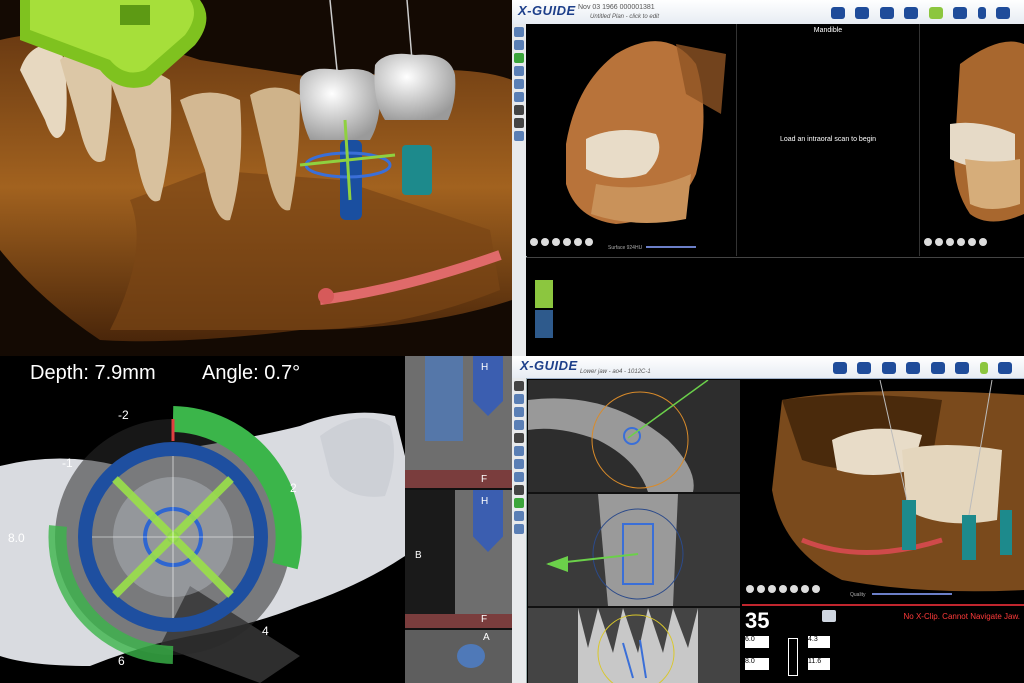 The width and height of the screenshot is (1024, 683). Describe the element at coordinates (519, 386) in the screenshot. I see `tool-undo-icon` at that location.